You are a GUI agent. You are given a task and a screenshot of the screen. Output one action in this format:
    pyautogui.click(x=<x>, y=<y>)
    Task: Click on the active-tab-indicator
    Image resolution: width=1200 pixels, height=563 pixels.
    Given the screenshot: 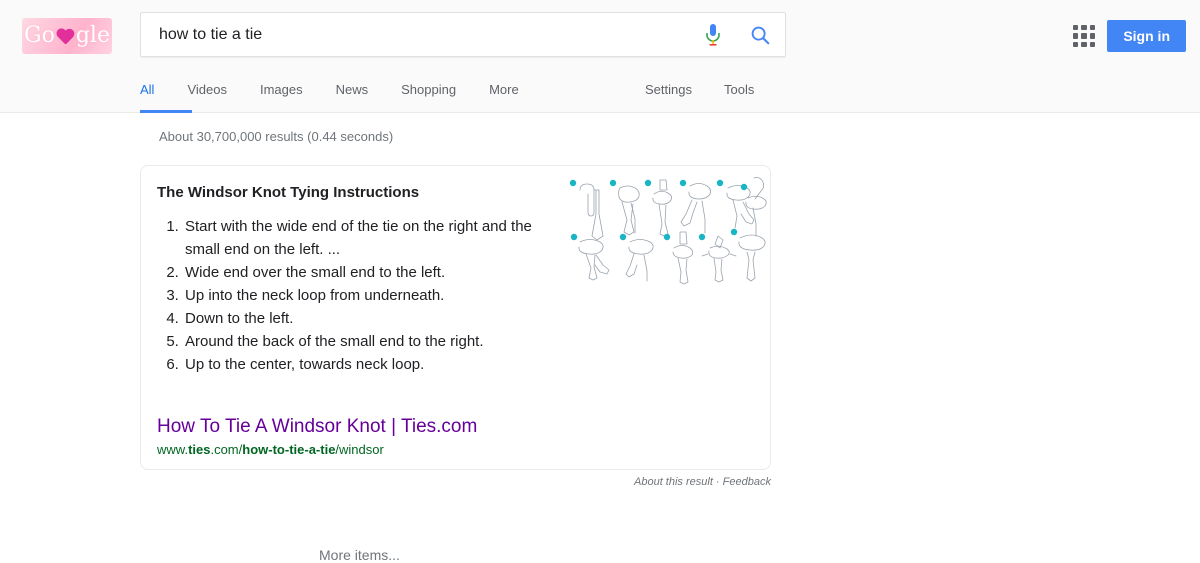 What is the action you would take?
    pyautogui.click(x=166, y=111)
    